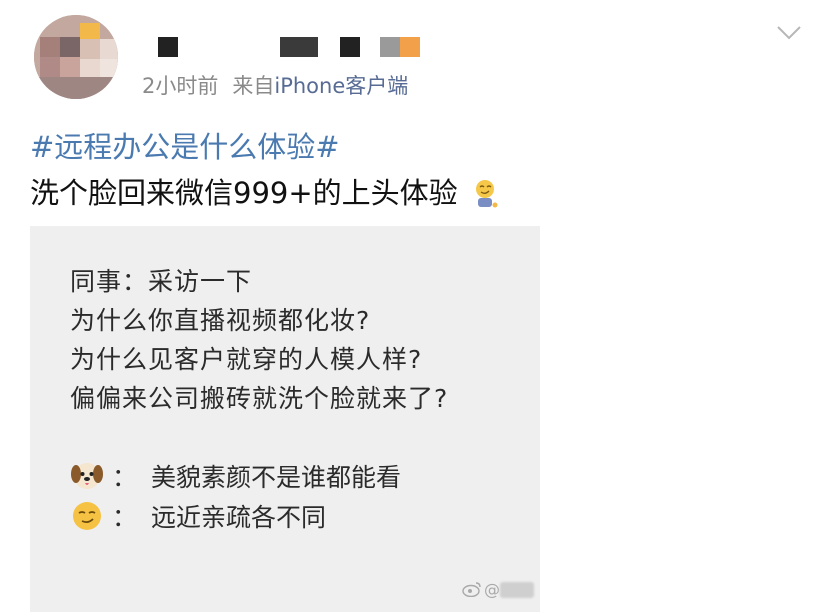 This screenshot has height=612, width=828. Describe the element at coordinates (76, 57) in the screenshot. I see `avatar` at that location.